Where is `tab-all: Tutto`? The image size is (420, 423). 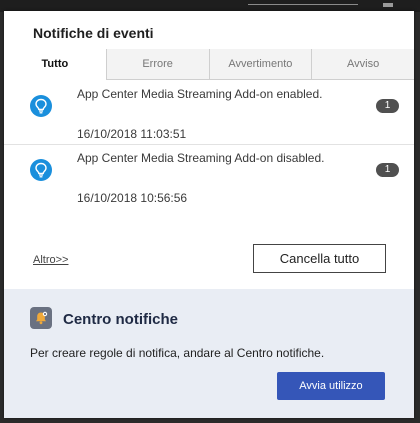
tab-all: Tutto is located at coordinates (55, 64).